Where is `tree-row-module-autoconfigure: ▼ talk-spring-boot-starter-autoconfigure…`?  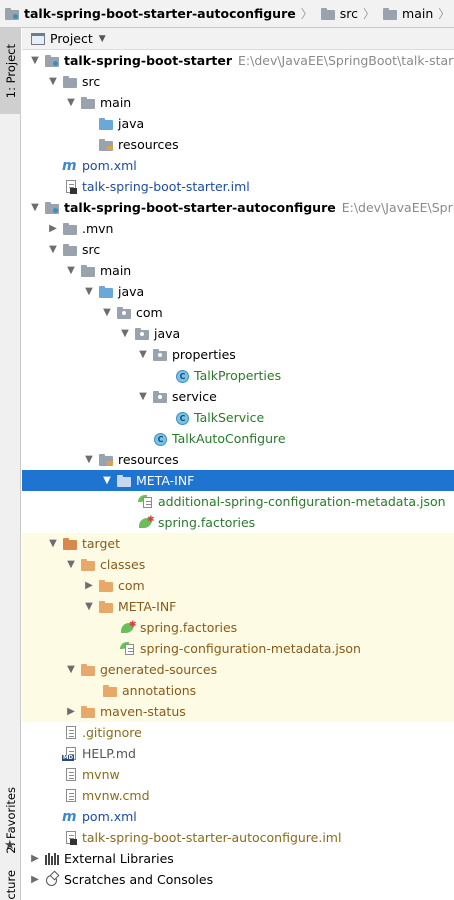 tree-row-module-autoconfigure: ▼ talk-spring-boot-starter-autoconfigure… is located at coordinates (238, 207).